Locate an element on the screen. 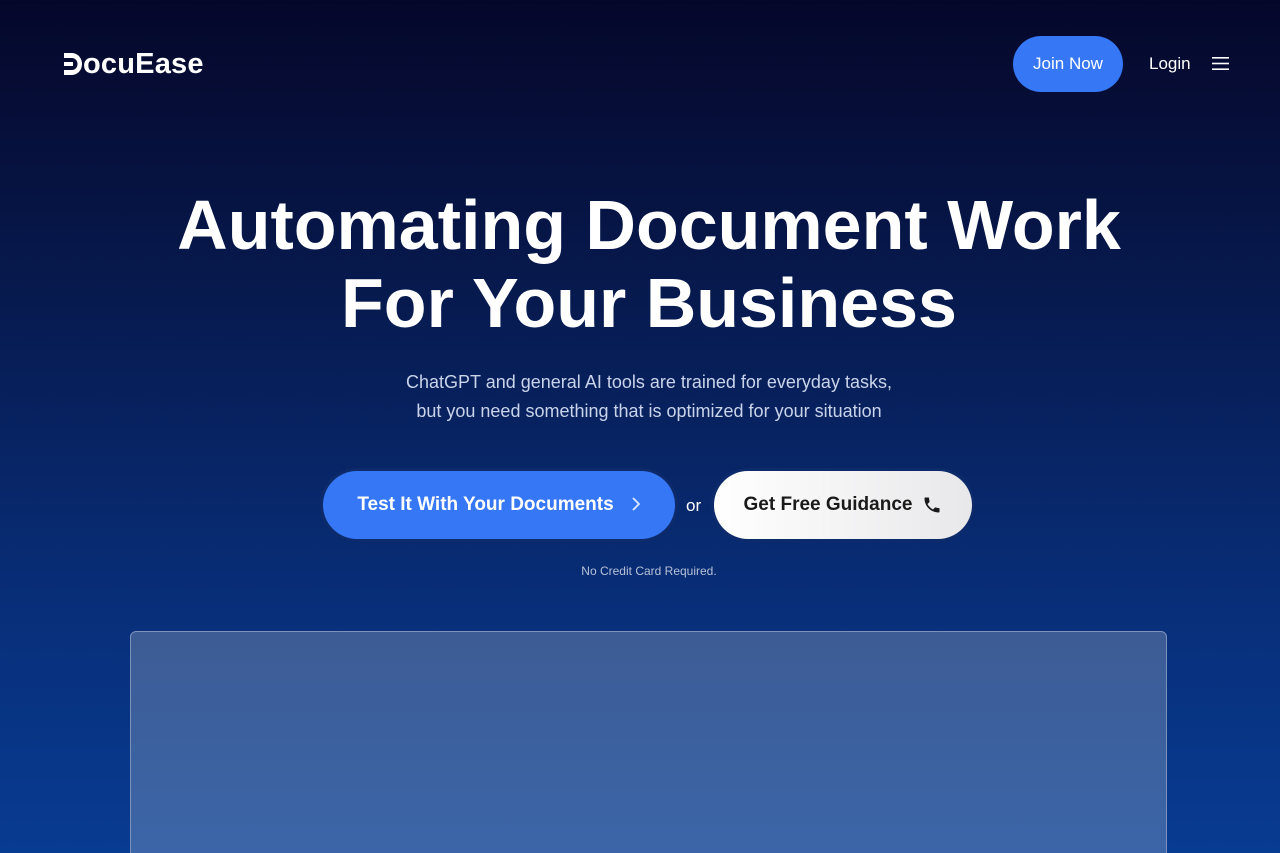 This screenshot has width=1280, height=853. test-with-documents-label: Test It With Your Documents is located at coordinates (485, 504).